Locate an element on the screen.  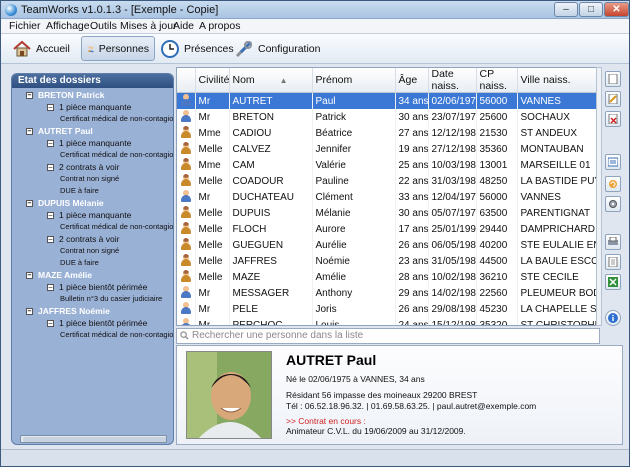
new-document-button is located at coordinates (613, 79).